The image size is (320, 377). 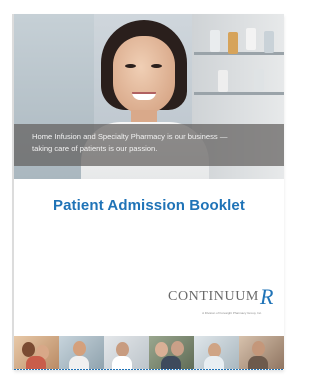 I want to click on strip-photo-couple, so click(x=171, y=353).